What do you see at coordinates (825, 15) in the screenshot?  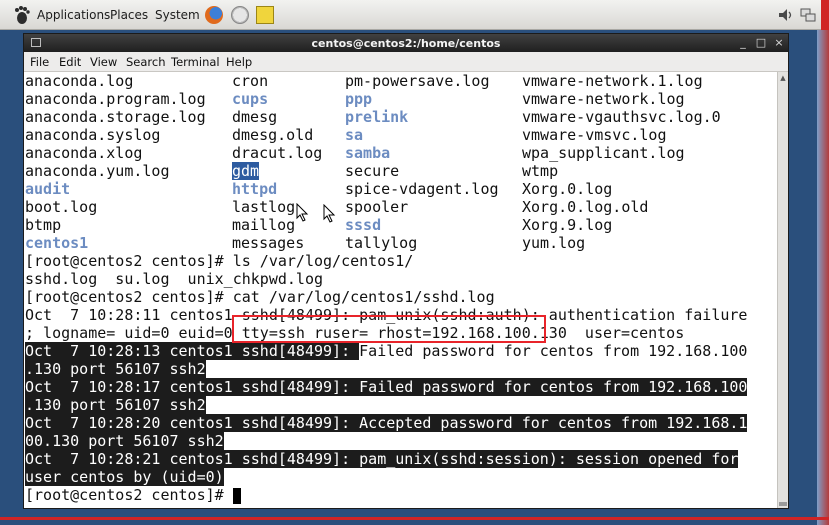 I see `panel-edge` at bounding box center [825, 15].